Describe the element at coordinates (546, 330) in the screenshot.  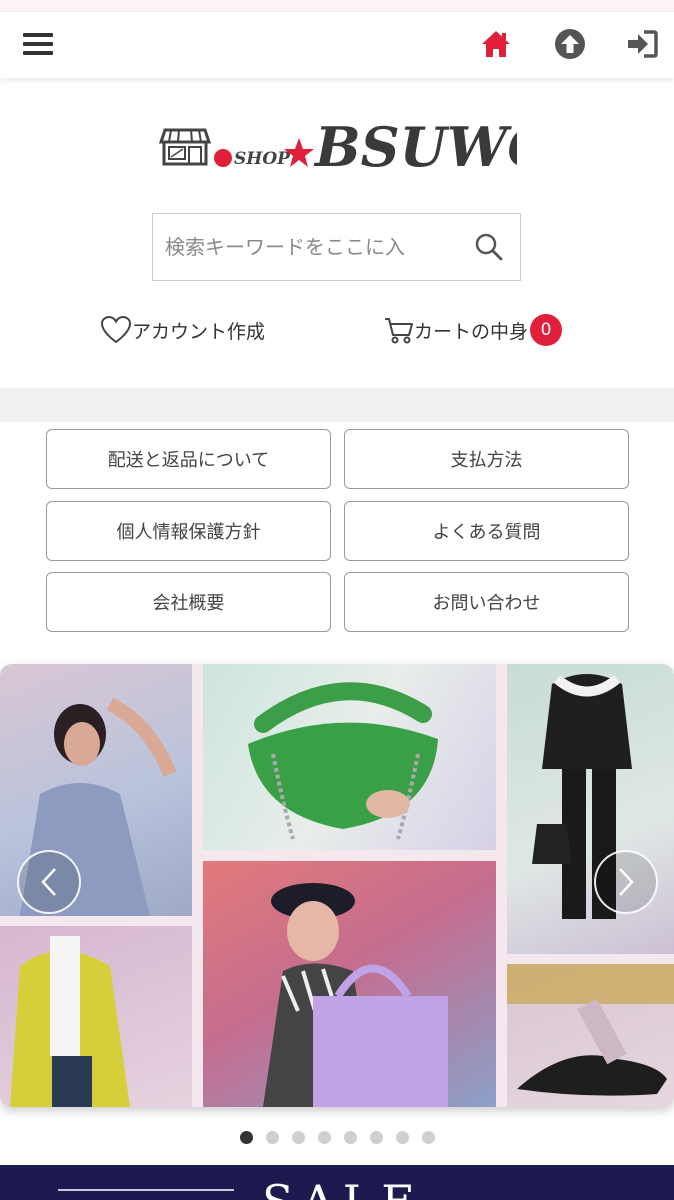
I see `cart-count-badge: 0` at that location.